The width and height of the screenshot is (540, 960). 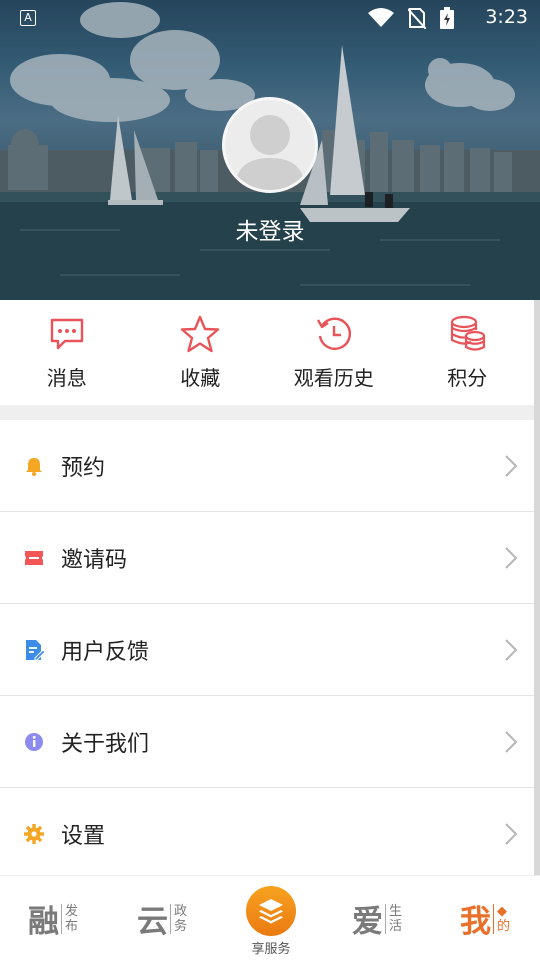 I want to click on tab-small-char: 政, so click(x=181, y=911).